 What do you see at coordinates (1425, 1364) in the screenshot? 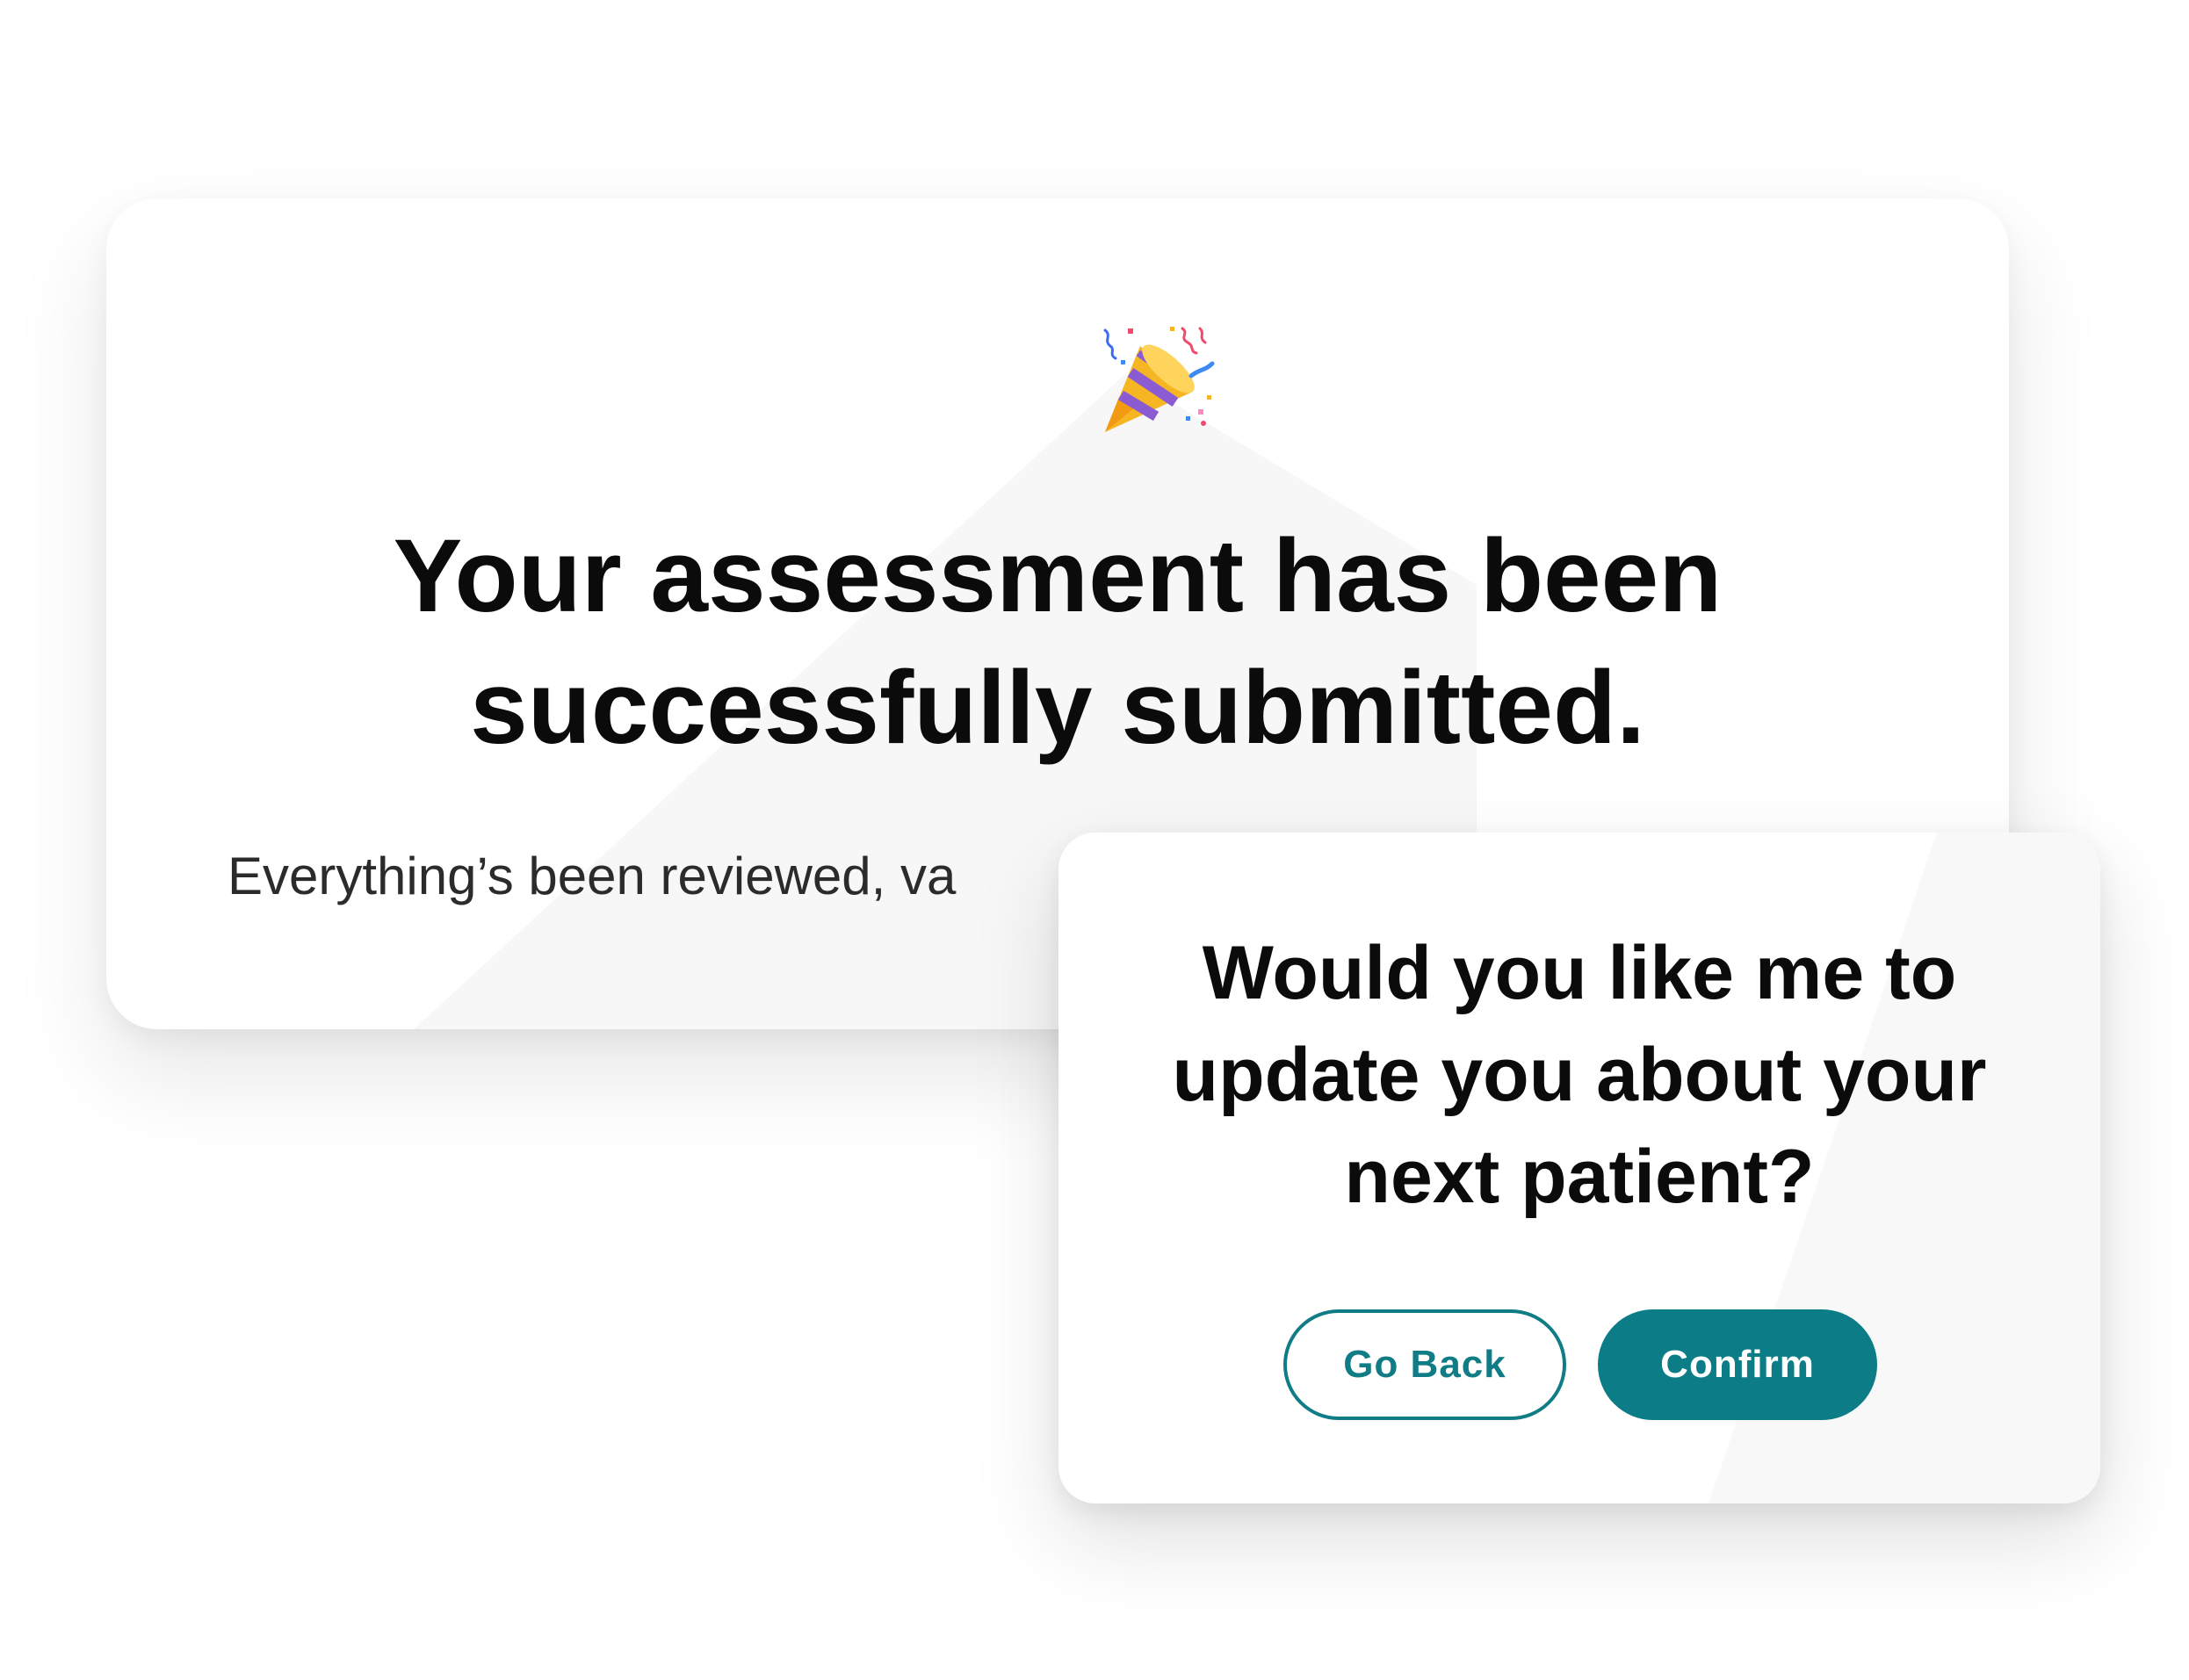
I see `go-back-button: Go Back` at bounding box center [1425, 1364].